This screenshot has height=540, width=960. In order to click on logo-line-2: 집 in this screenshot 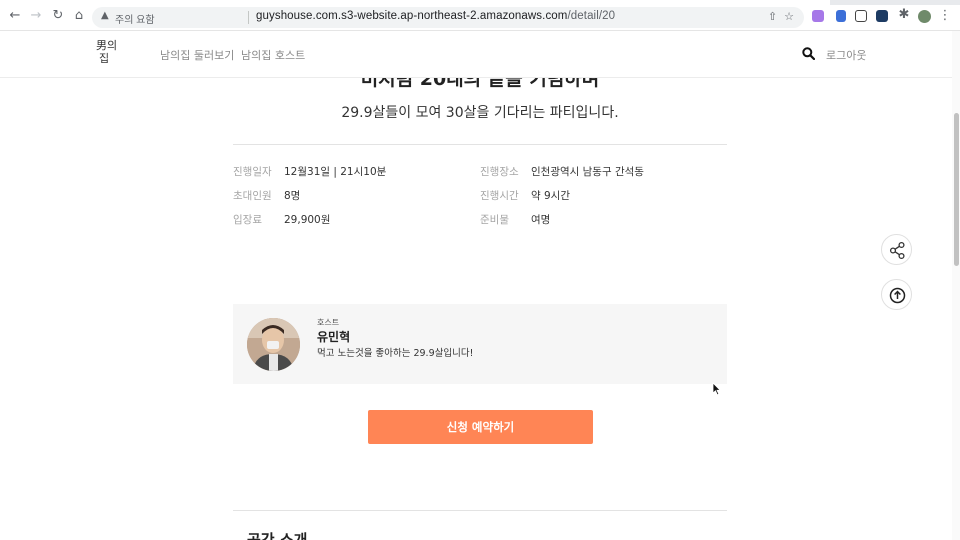, I will do `click(104, 58)`.